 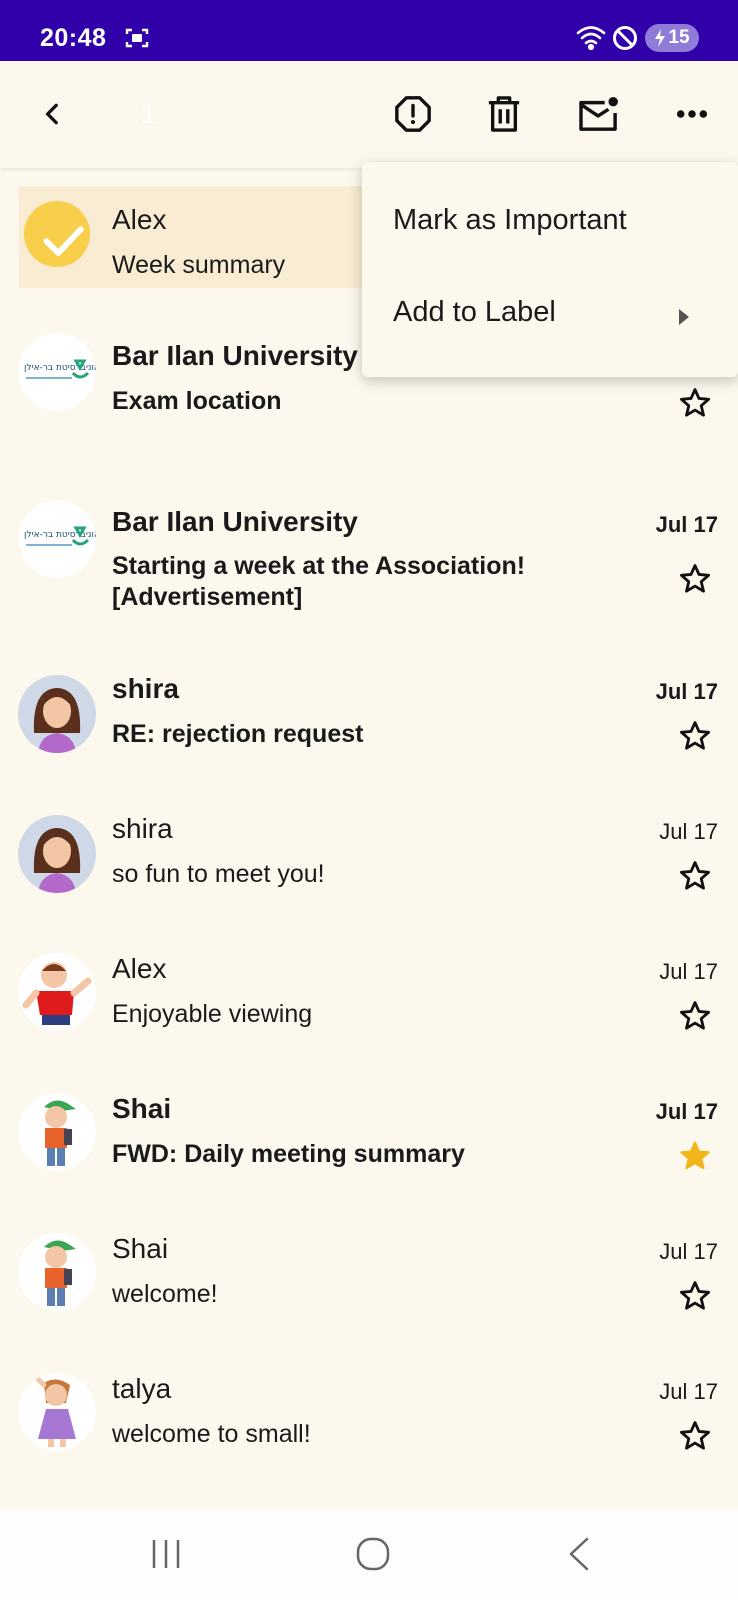 I want to click on star-filled-icon, so click(x=695, y=1156).